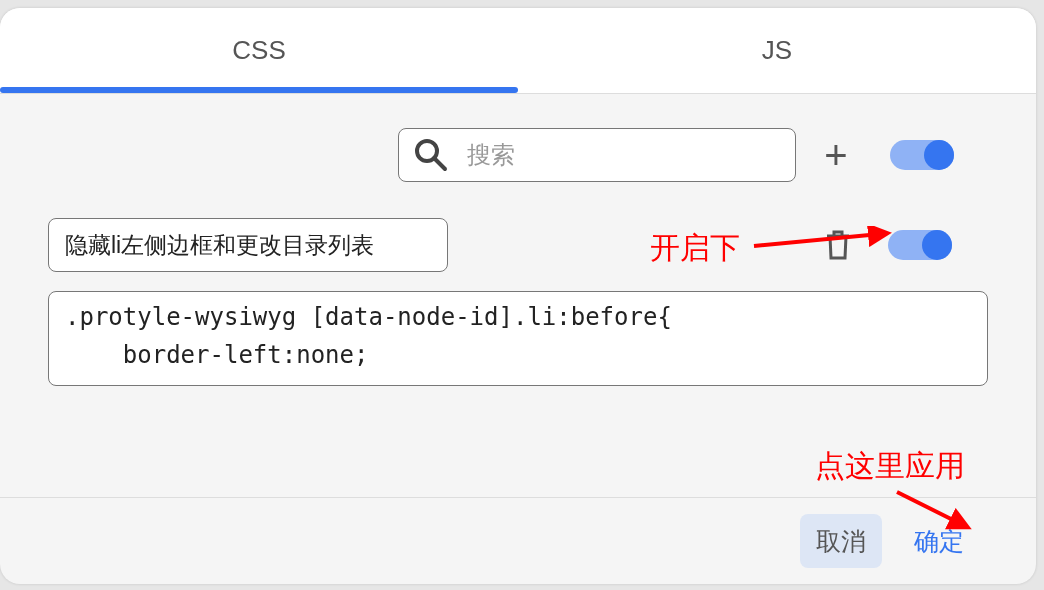  I want to click on search-field: 搜索, so click(597, 155).